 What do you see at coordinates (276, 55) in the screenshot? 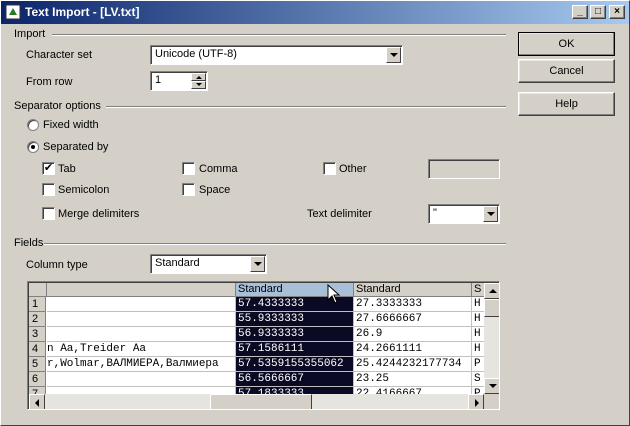
I see `charset-dropdown: Unicode (UTF-8)` at bounding box center [276, 55].